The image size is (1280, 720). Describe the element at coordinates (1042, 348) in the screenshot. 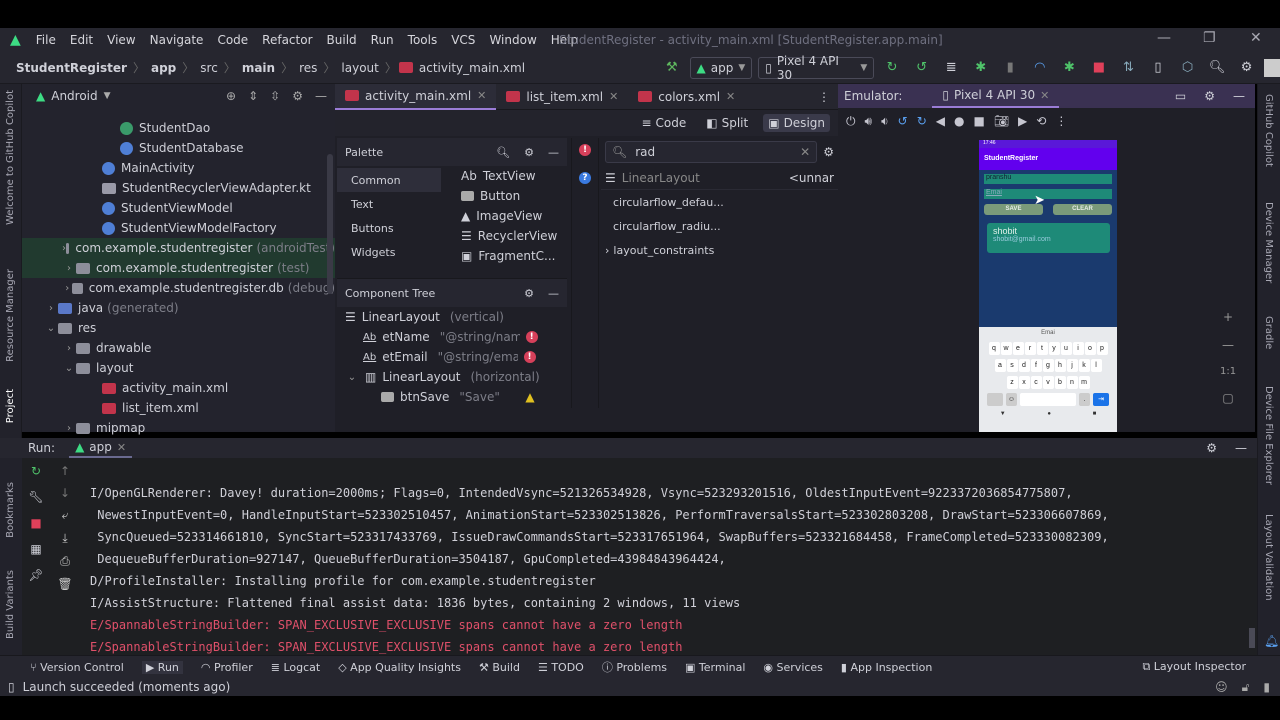

I see `keyboard-key: t` at that location.